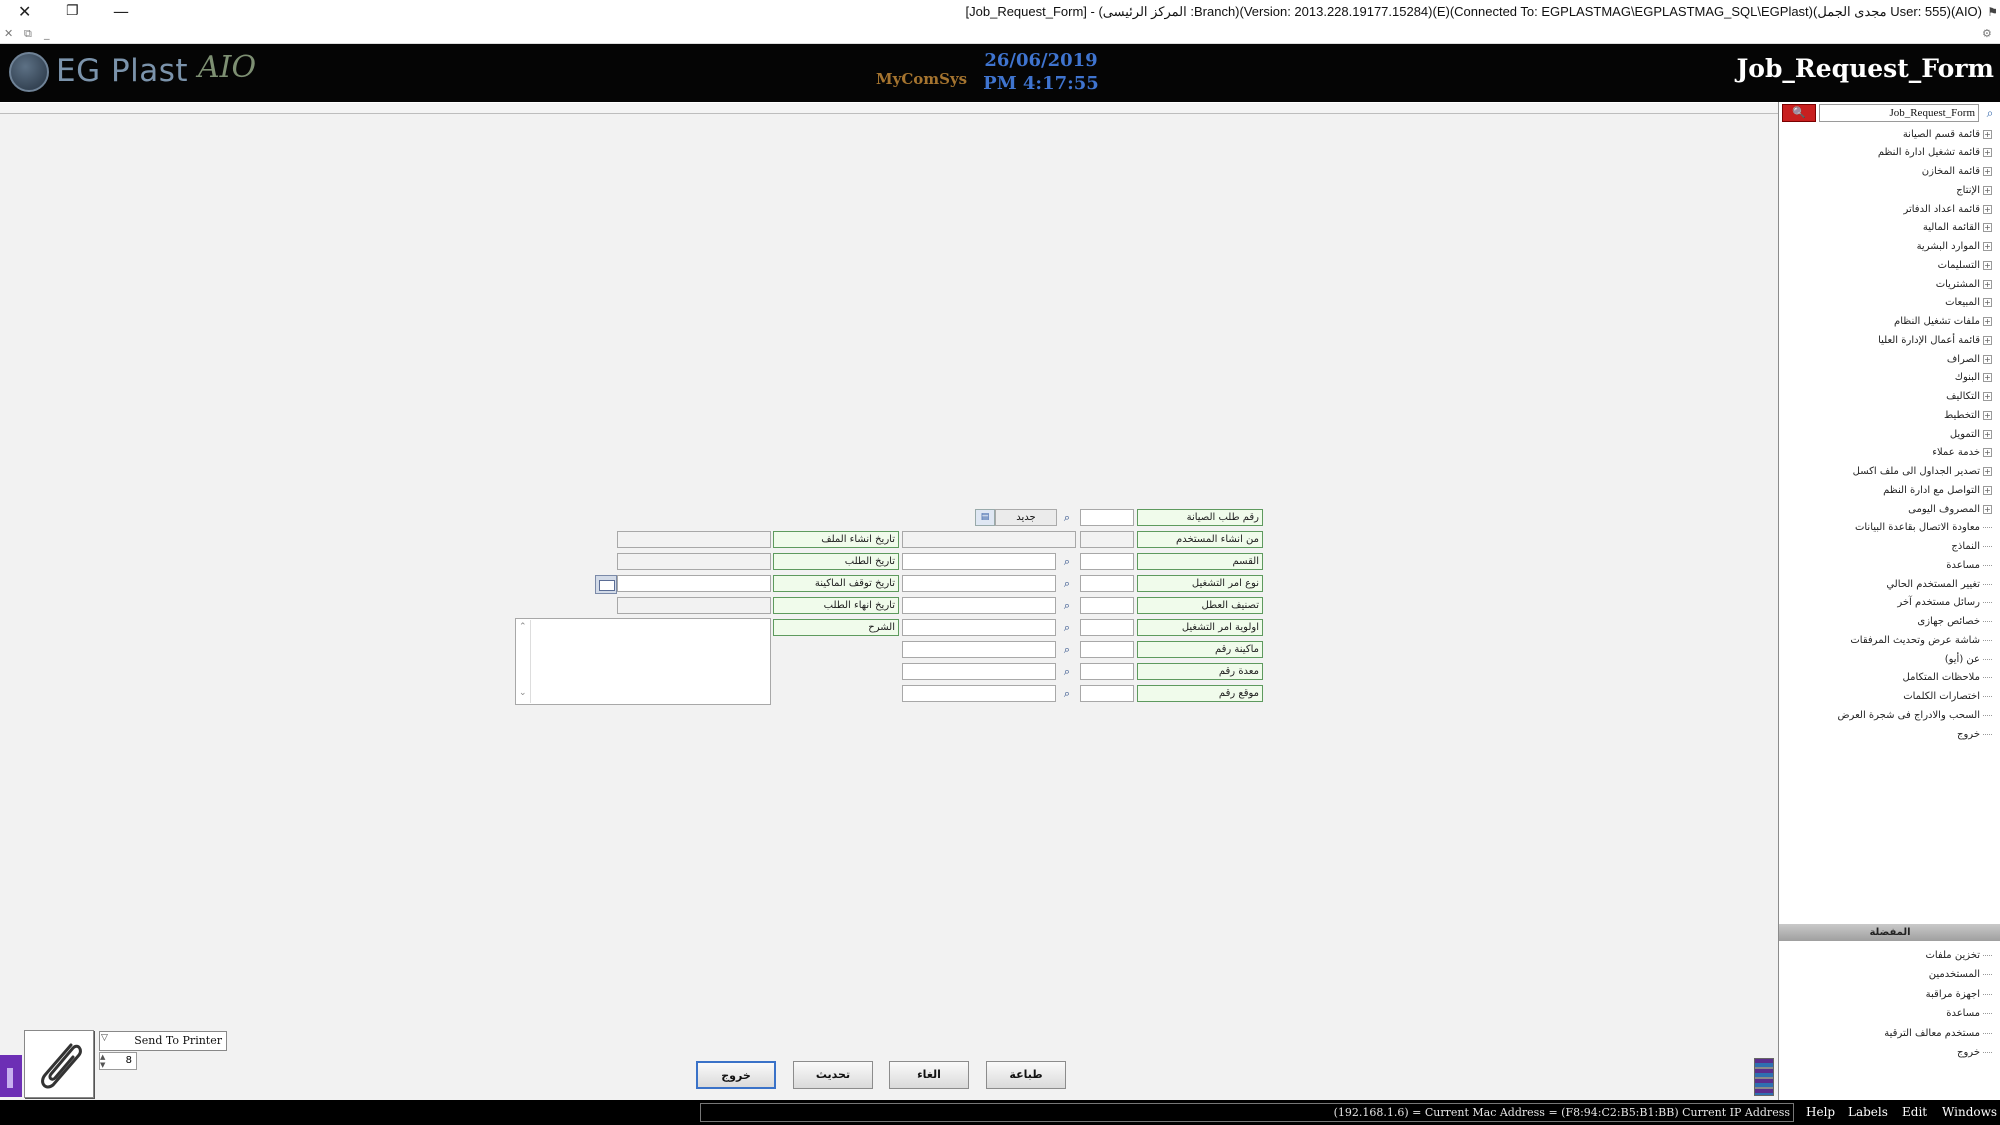 Image resolution: width=2000 pixels, height=1125 pixels. I want to click on new-request-button: جديد, so click(1026, 517).